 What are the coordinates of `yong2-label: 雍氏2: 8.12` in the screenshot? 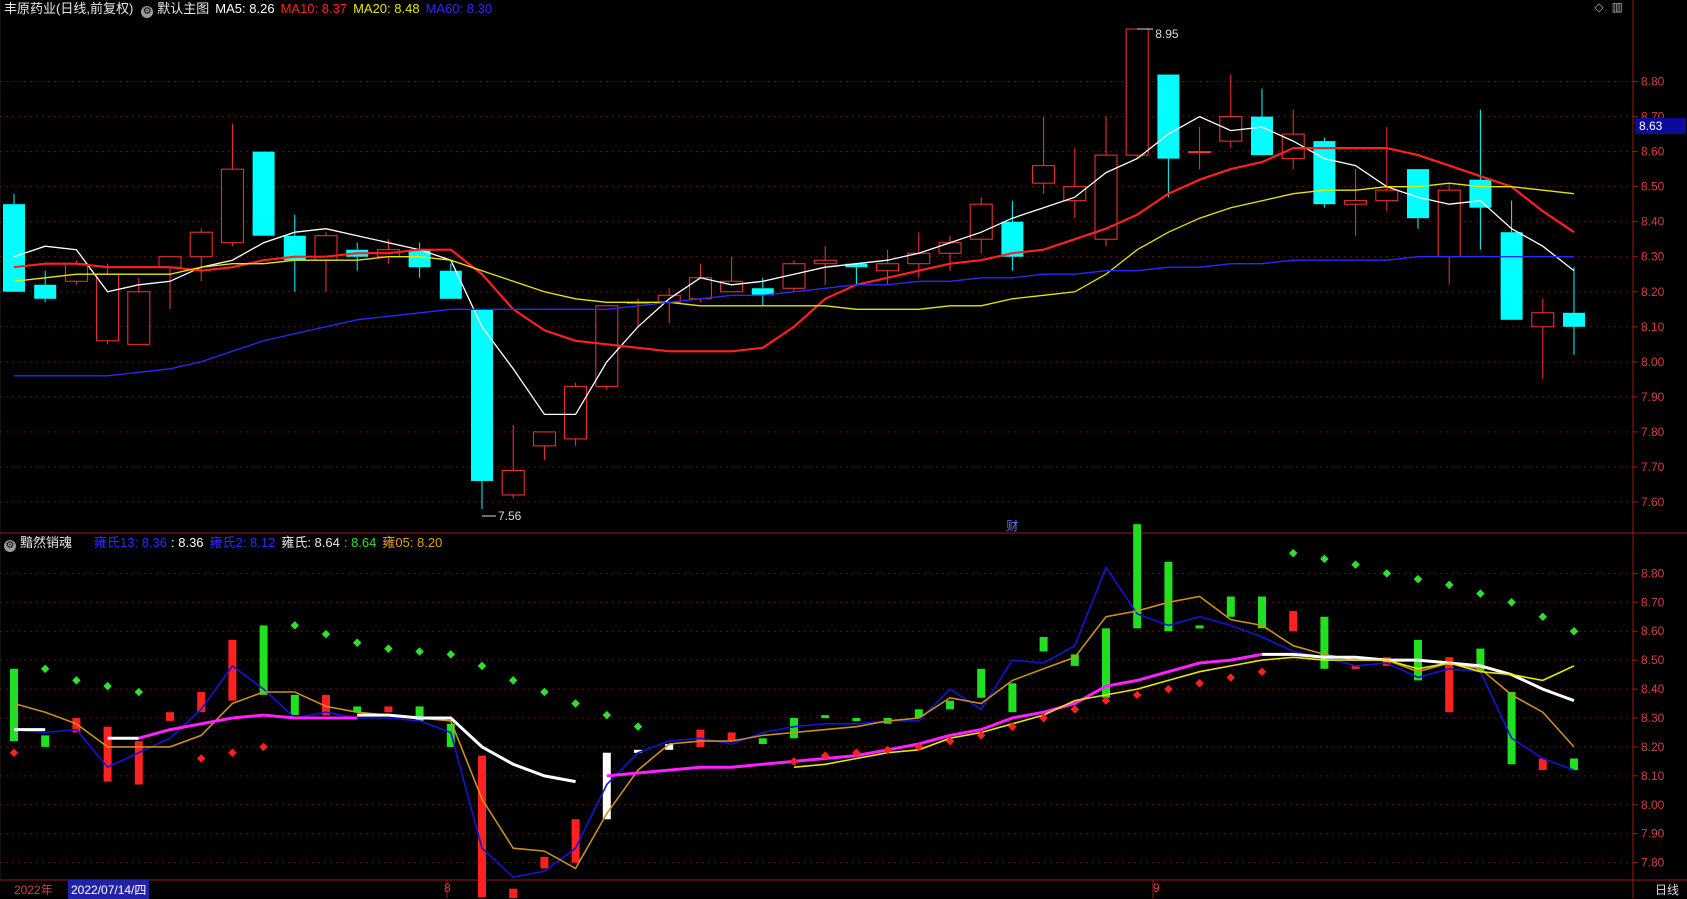 It's located at (242, 542).